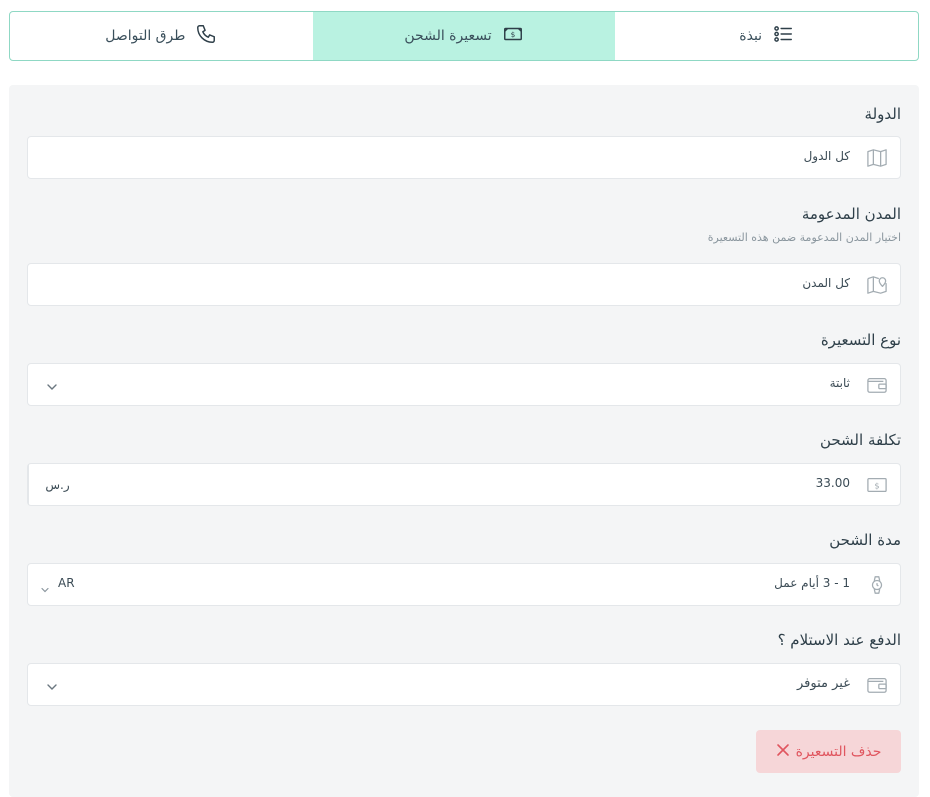  Describe the element at coordinates (783, 36) in the screenshot. I see `list-icon` at that location.